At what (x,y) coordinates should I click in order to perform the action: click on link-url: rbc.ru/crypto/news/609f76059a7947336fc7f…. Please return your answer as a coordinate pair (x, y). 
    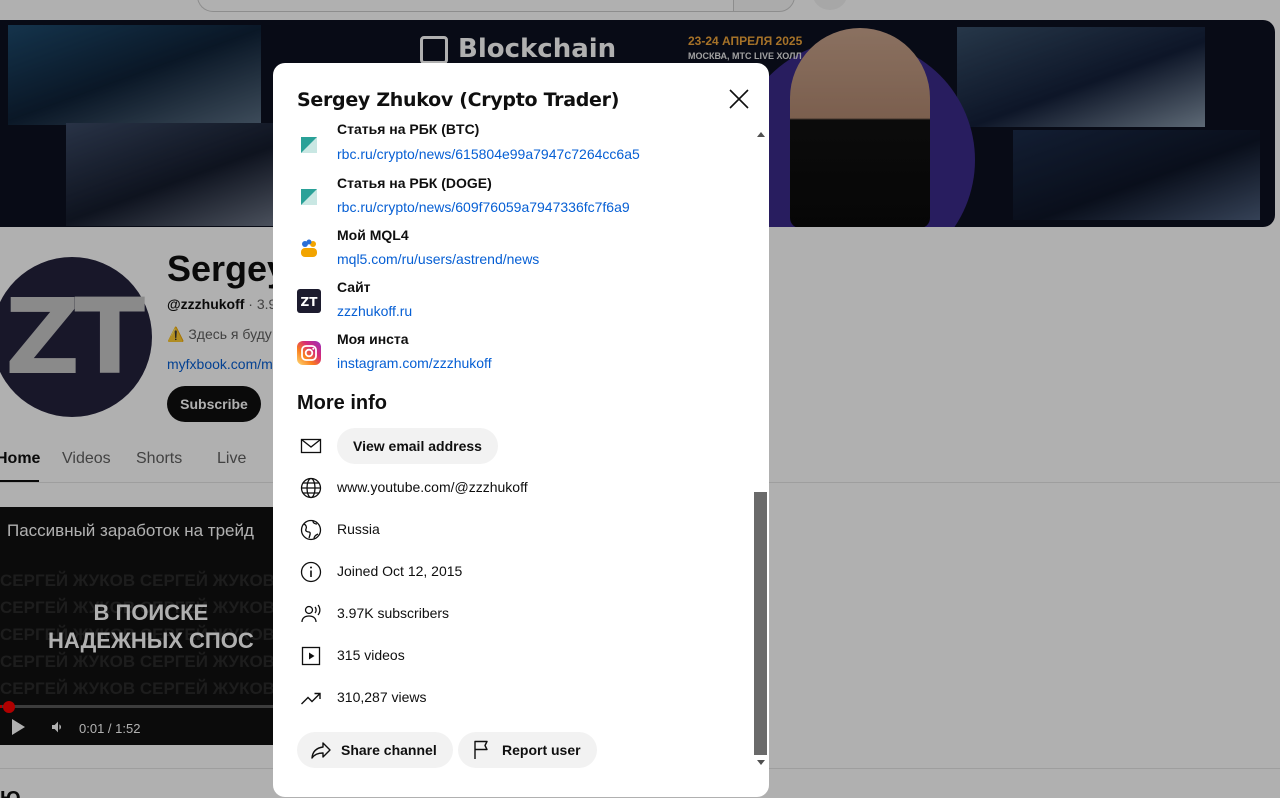
    Looking at the image, I should click on (483, 207).